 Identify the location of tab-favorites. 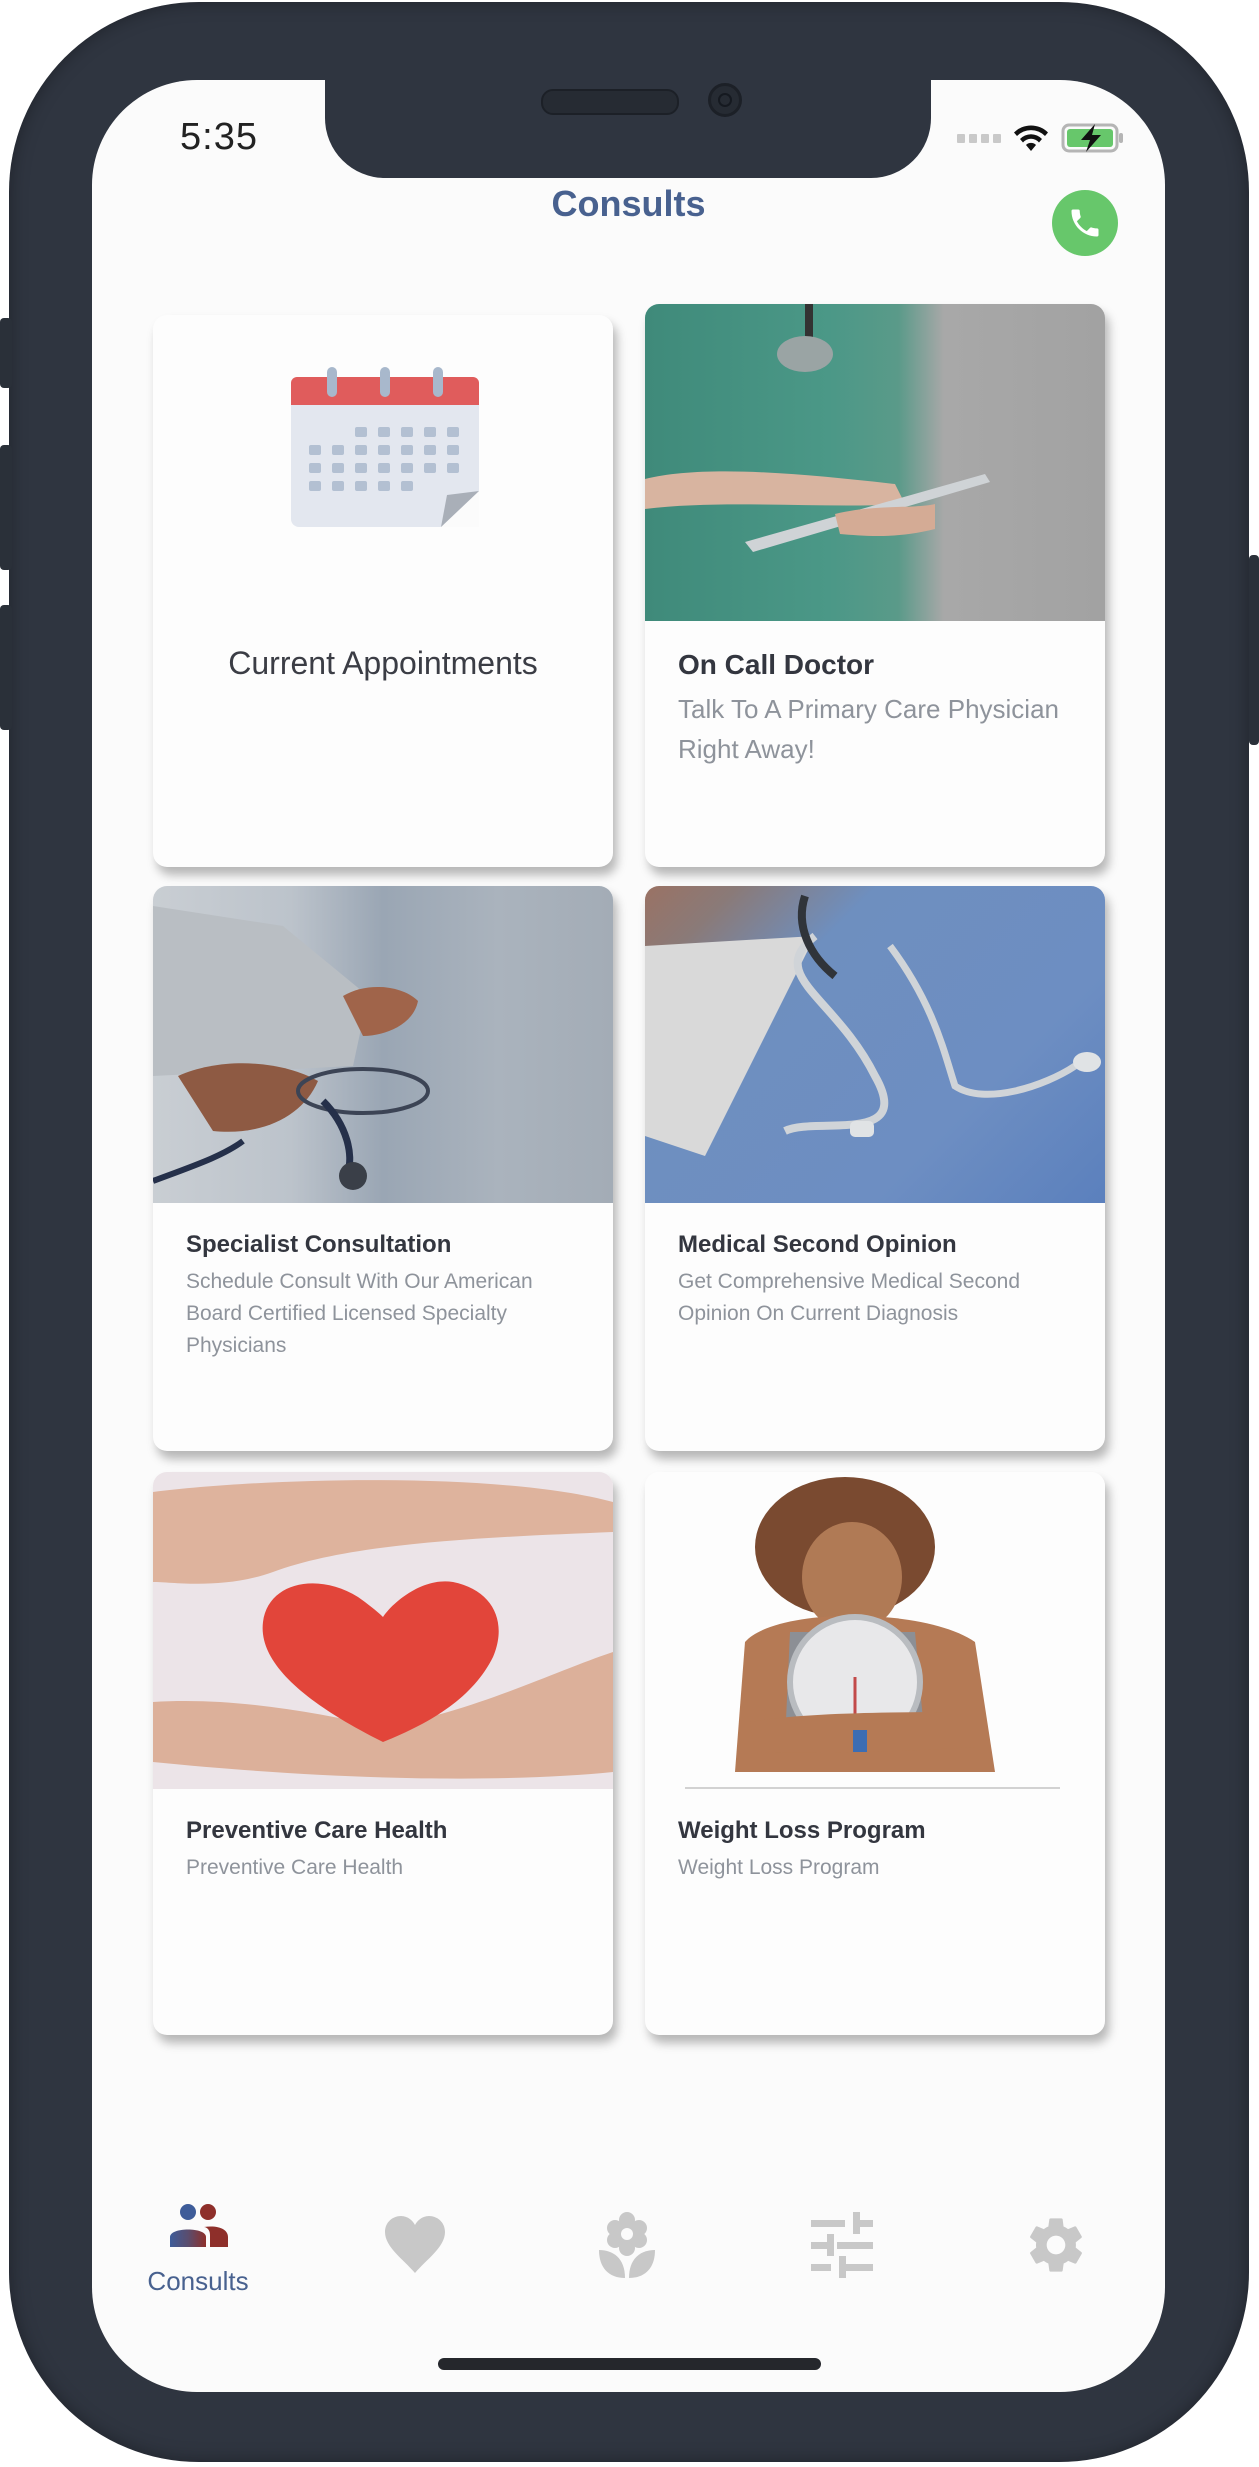
(415, 2245).